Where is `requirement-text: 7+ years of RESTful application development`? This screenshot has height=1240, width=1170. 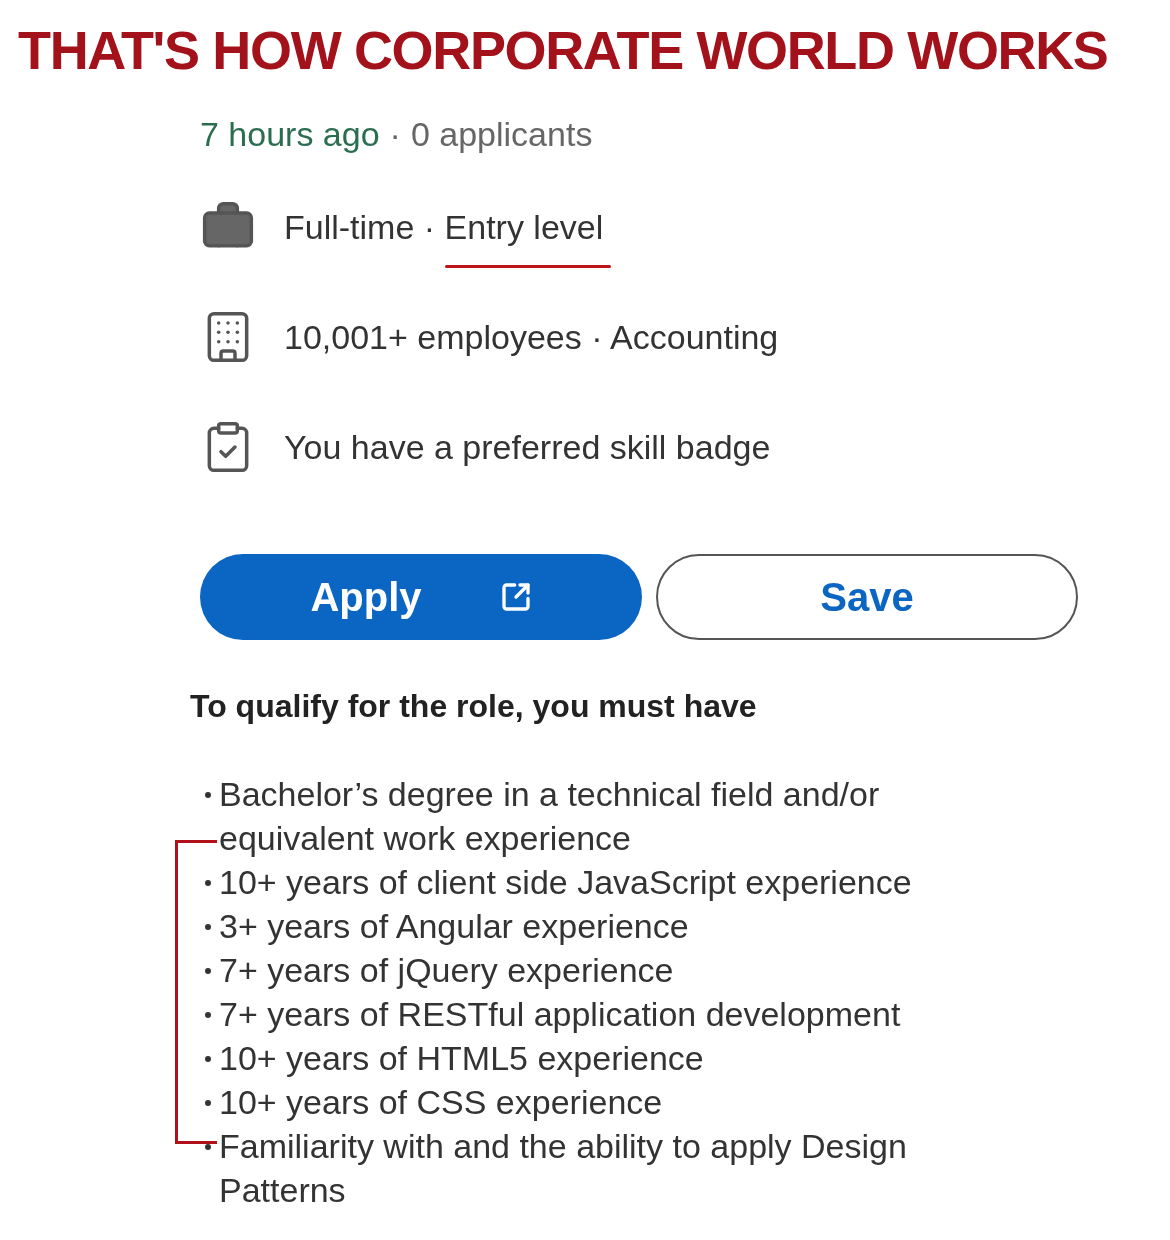
requirement-text: 7+ years of RESTful application development is located at coordinates (560, 1014).